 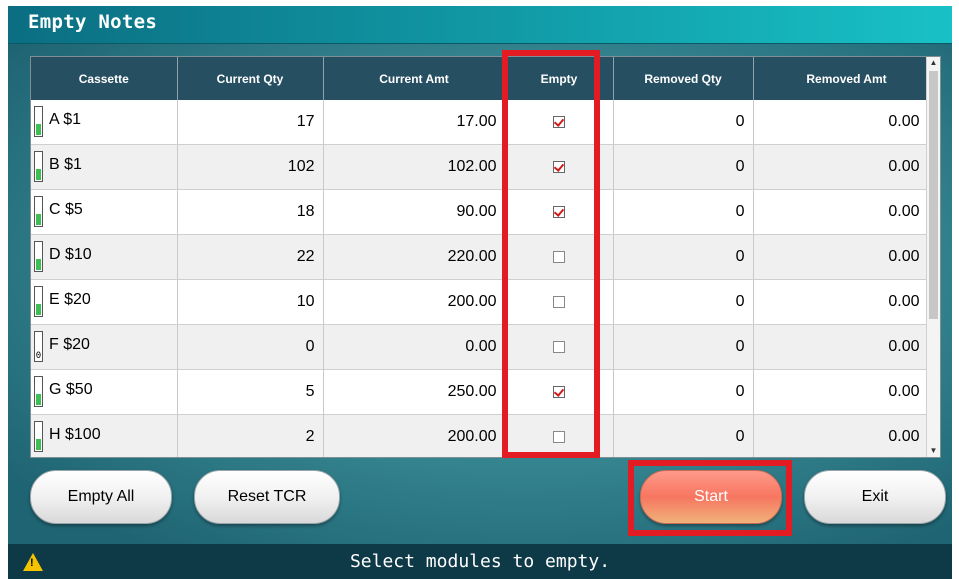 What do you see at coordinates (104, 78) in the screenshot?
I see `col-header-cassette: Cassette` at bounding box center [104, 78].